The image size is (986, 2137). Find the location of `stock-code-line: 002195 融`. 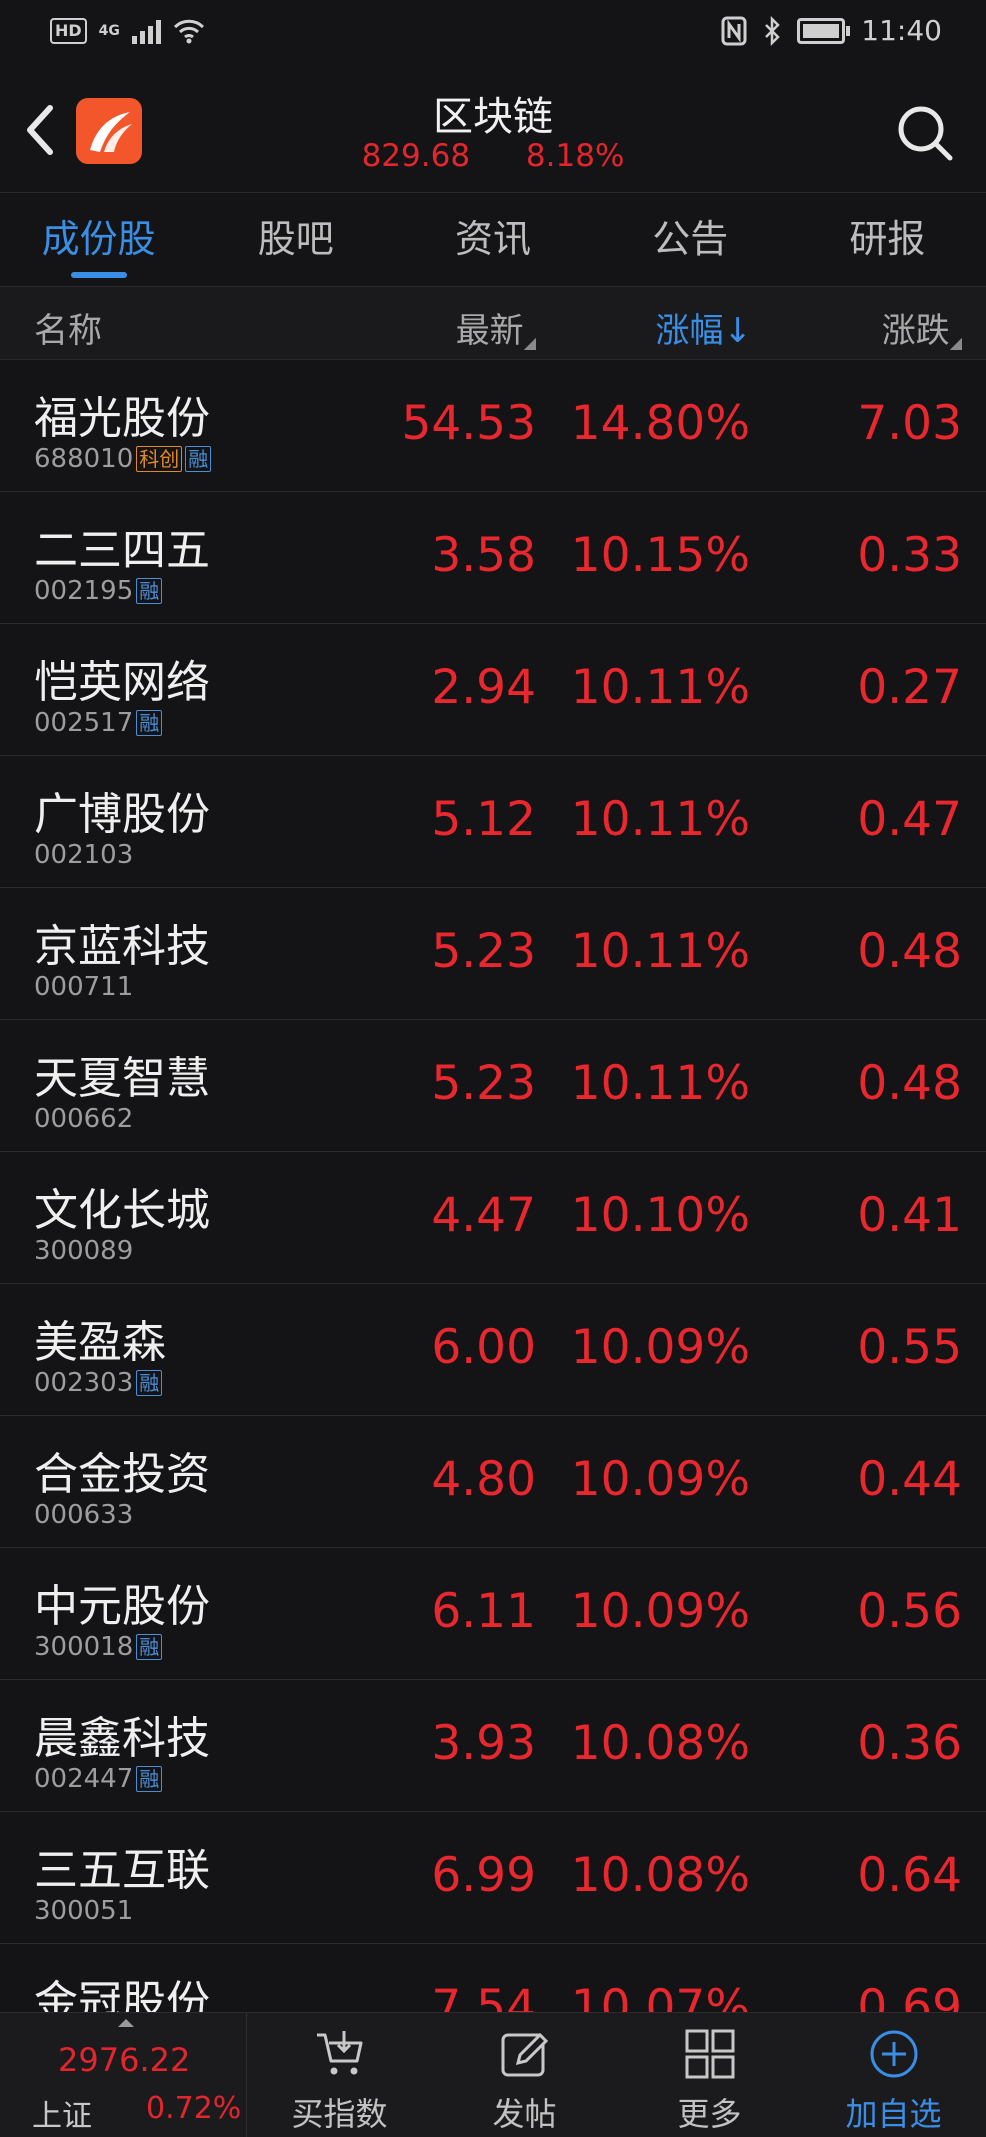

stock-code-line: 002195 融 is located at coordinates (98, 591).